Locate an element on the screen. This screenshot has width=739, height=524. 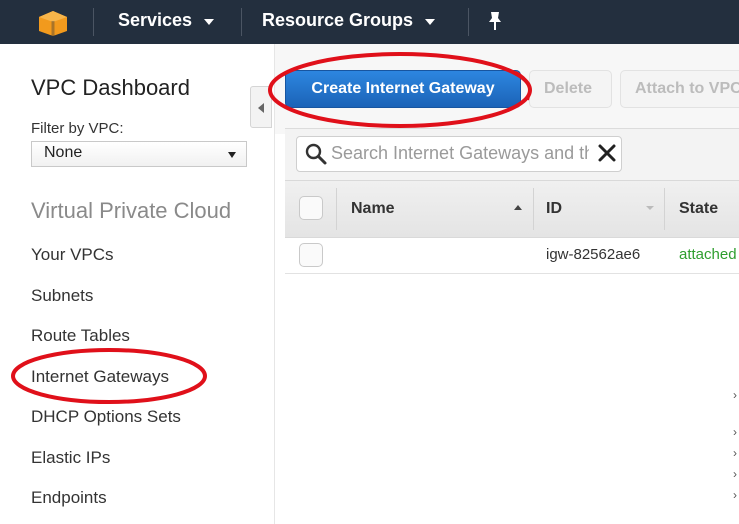
search-icon is located at coordinates (316, 154).